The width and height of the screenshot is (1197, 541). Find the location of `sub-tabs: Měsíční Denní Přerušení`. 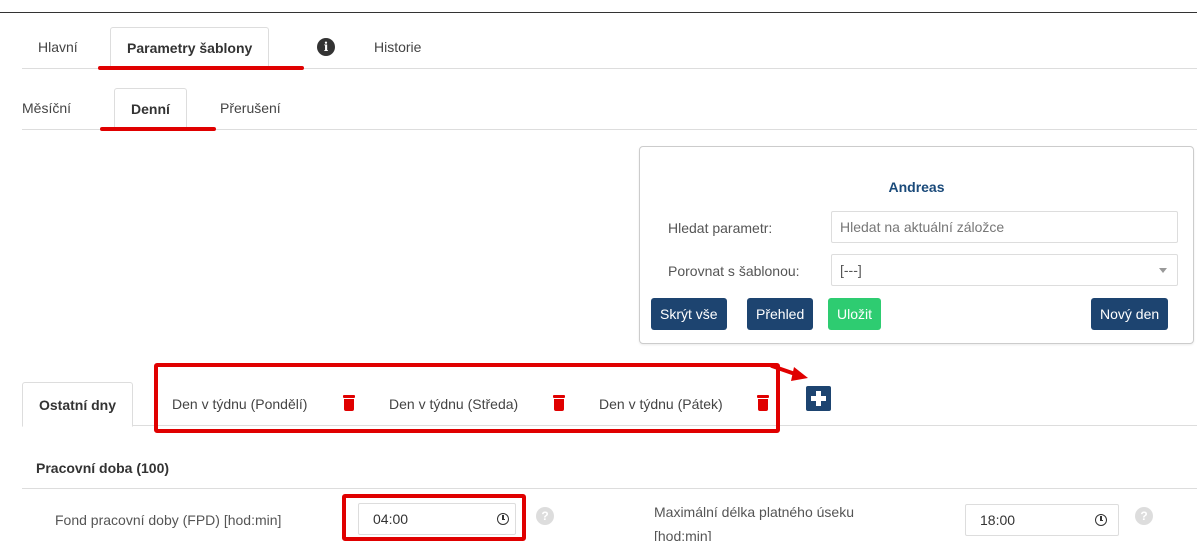

sub-tabs: Měsíční Denní Přerušení is located at coordinates (609, 109).